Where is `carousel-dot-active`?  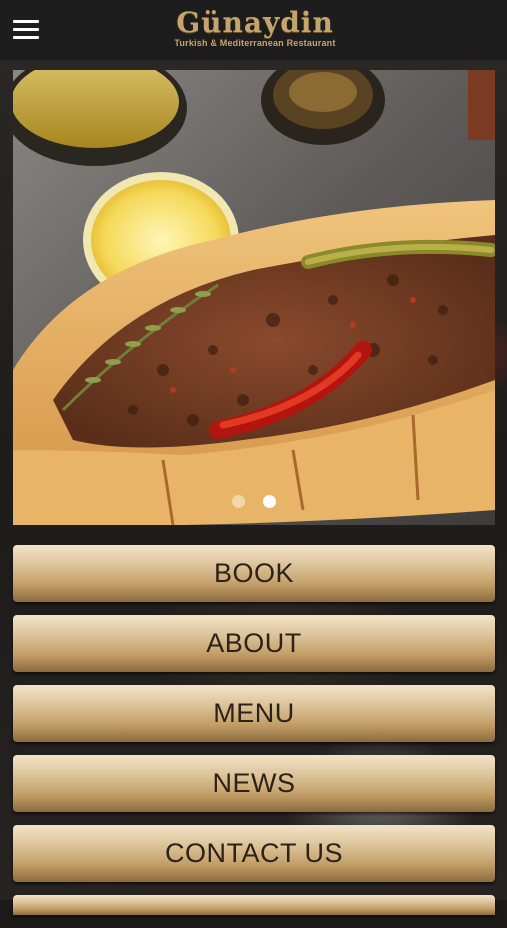 carousel-dot-active is located at coordinates (269, 501).